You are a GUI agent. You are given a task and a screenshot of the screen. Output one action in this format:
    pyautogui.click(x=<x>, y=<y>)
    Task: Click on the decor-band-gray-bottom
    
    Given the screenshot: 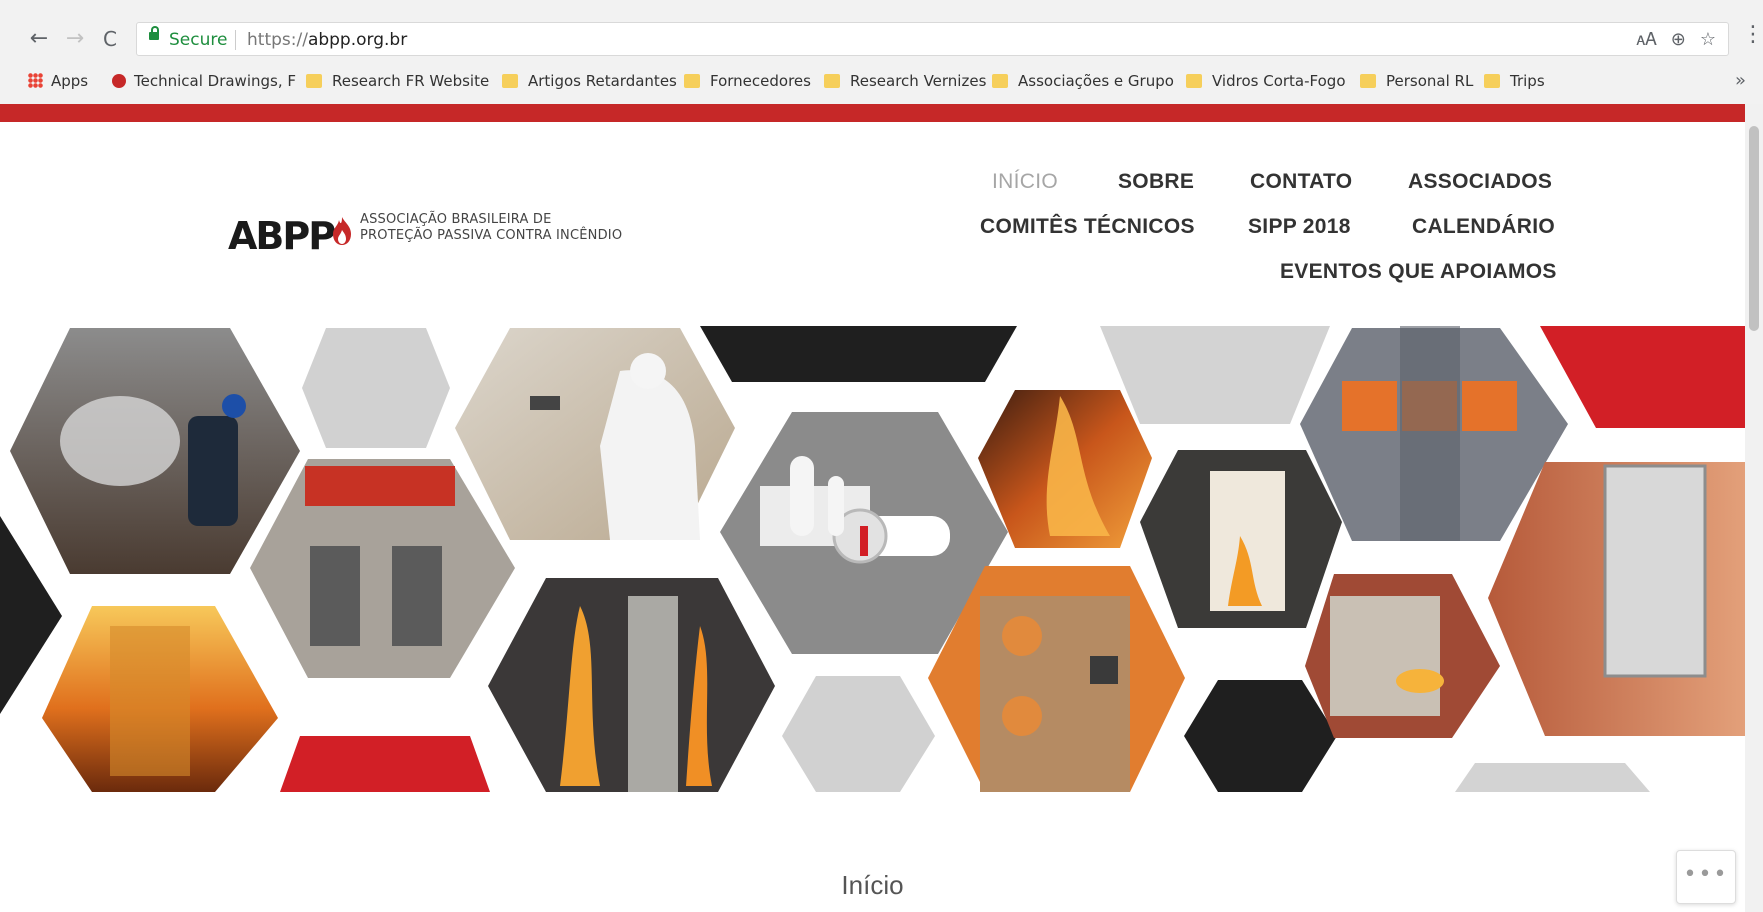 What is the action you would take?
    pyautogui.click(x=1552, y=777)
    